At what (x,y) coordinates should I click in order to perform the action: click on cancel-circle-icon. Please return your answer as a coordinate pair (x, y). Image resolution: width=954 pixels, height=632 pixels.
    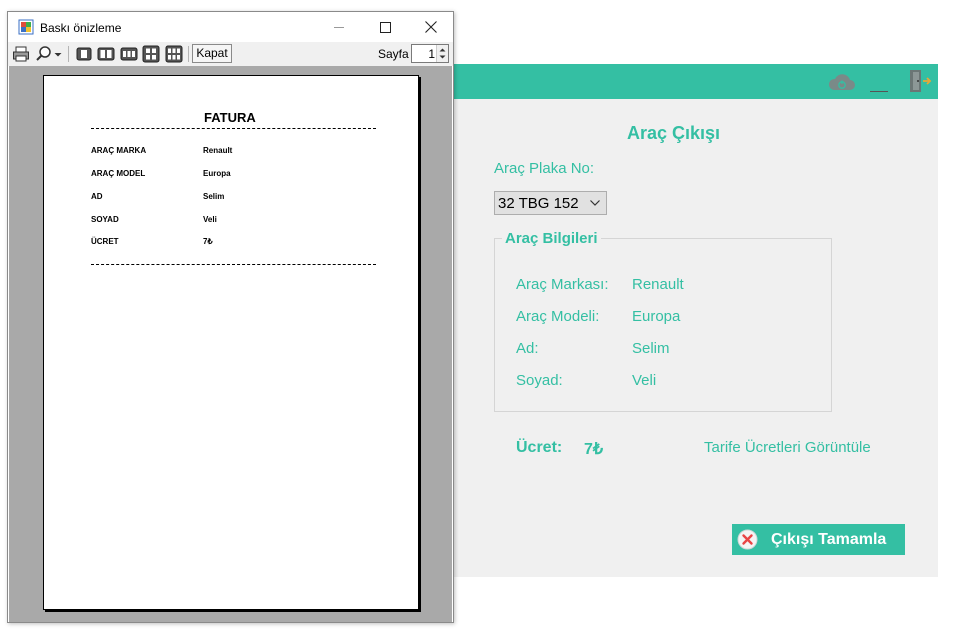
    Looking at the image, I should click on (747, 539).